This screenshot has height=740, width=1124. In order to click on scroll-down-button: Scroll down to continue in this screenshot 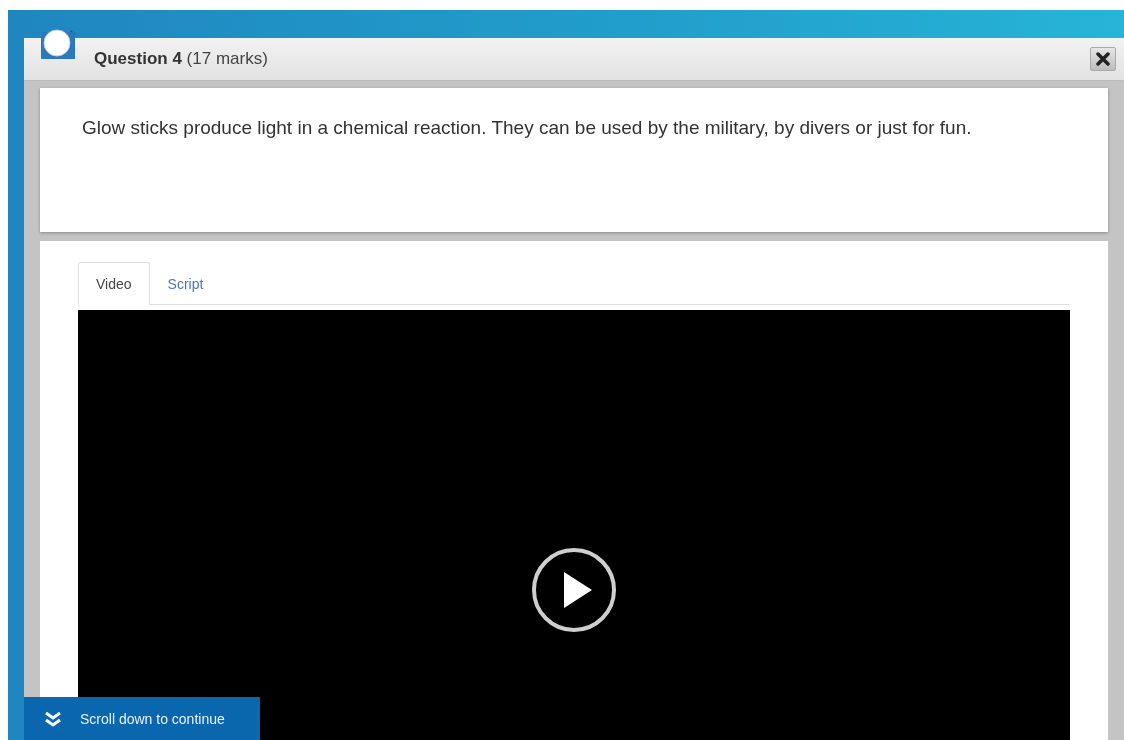, I will do `click(142, 718)`.